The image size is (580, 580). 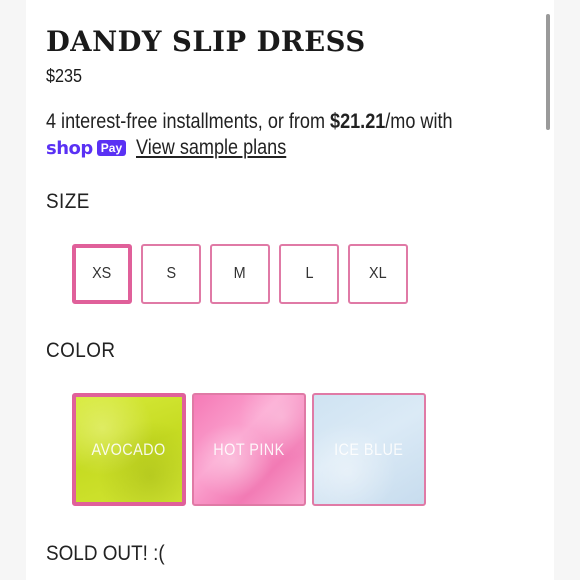 I want to click on sold-out-status: SOLD OUT! :(, so click(x=105, y=553).